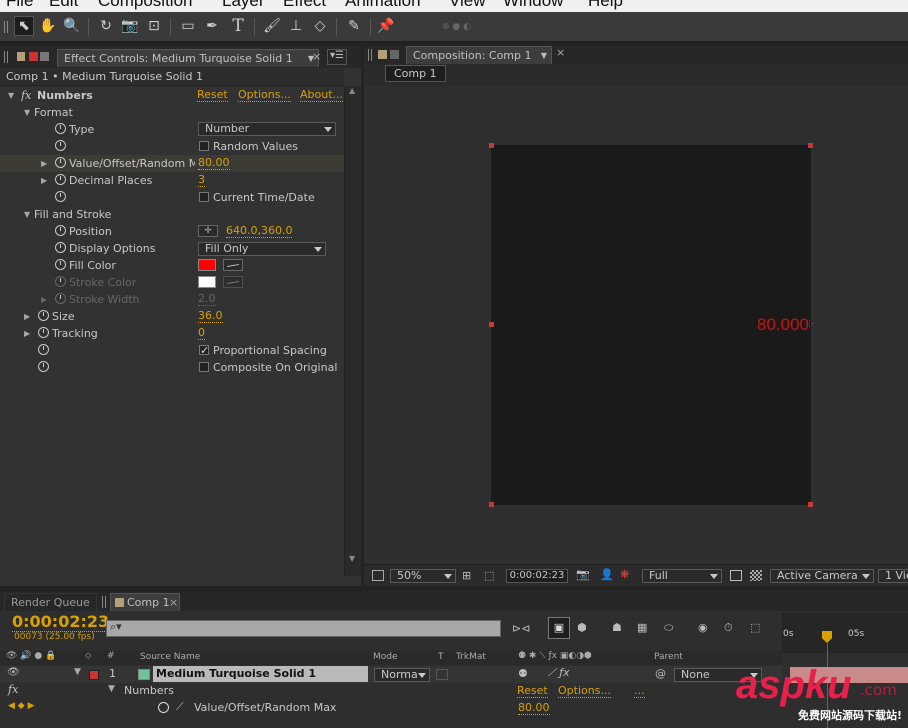  What do you see at coordinates (533, 5) in the screenshot?
I see `menu-window: Window` at bounding box center [533, 5].